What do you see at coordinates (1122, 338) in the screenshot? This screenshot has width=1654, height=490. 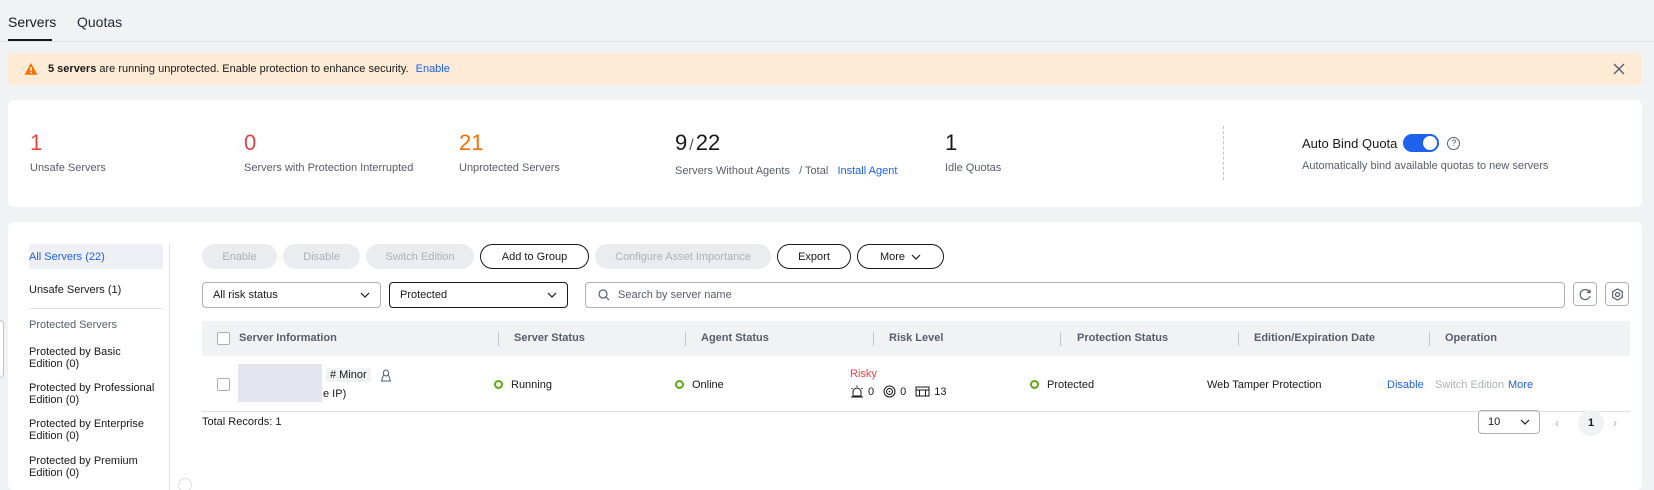 I see `column-header: Protection Status` at bounding box center [1122, 338].